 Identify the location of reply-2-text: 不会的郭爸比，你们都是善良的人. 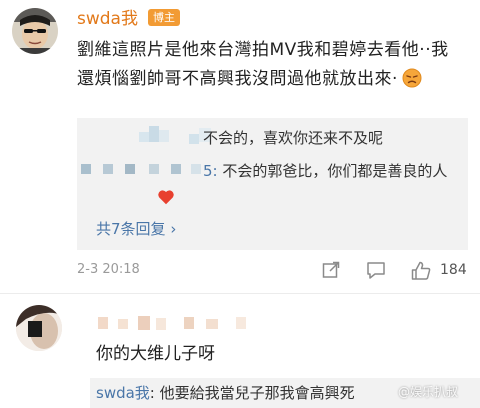
(335, 171).